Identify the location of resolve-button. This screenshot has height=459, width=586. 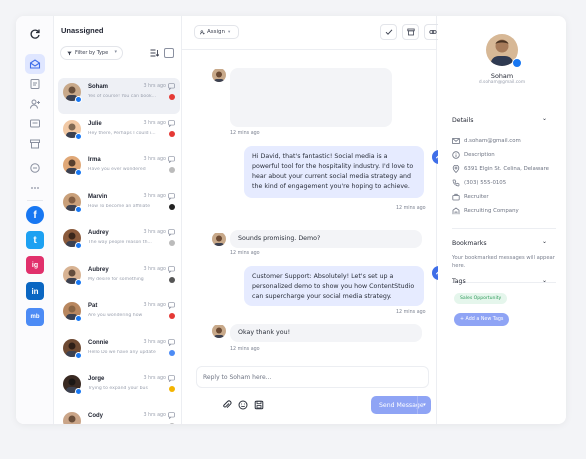
(388, 32).